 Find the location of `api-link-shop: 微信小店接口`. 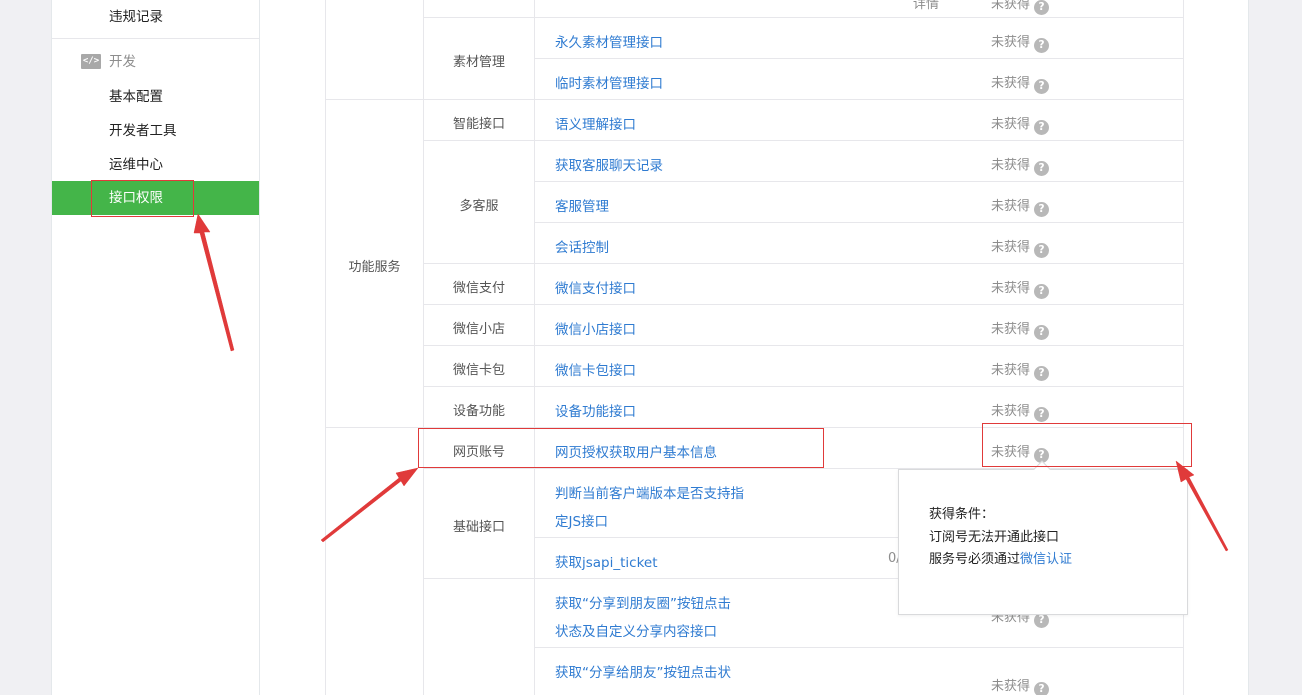

api-link-shop: 微信小店接口 is located at coordinates (595, 328).